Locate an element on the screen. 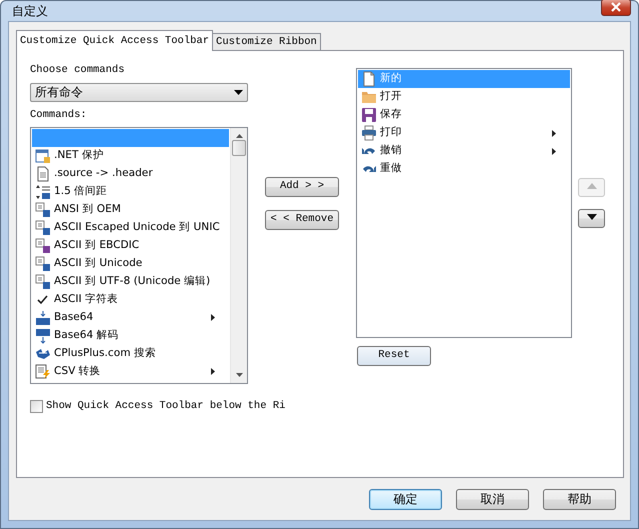  window-title: 自定义 is located at coordinates (29, 11).